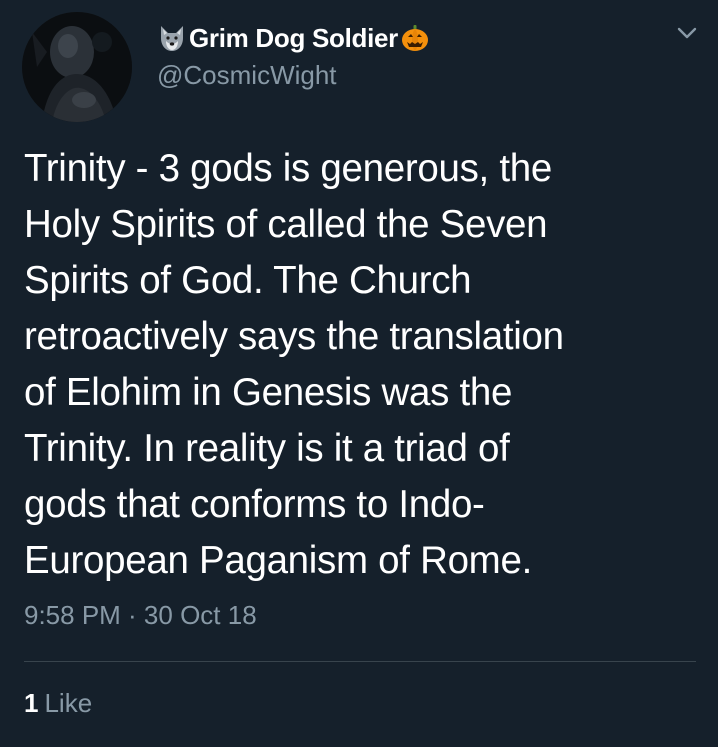 Image resolution: width=718 pixels, height=747 pixels. Describe the element at coordinates (286, 224) in the screenshot. I see `tweet-text-line: Holy Spirits of called the Seven` at that location.